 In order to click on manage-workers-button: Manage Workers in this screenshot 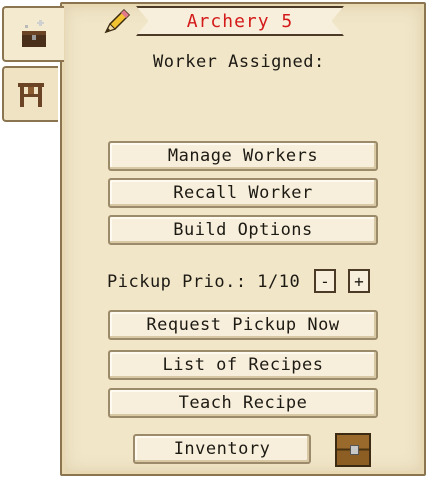, I will do `click(243, 156)`.